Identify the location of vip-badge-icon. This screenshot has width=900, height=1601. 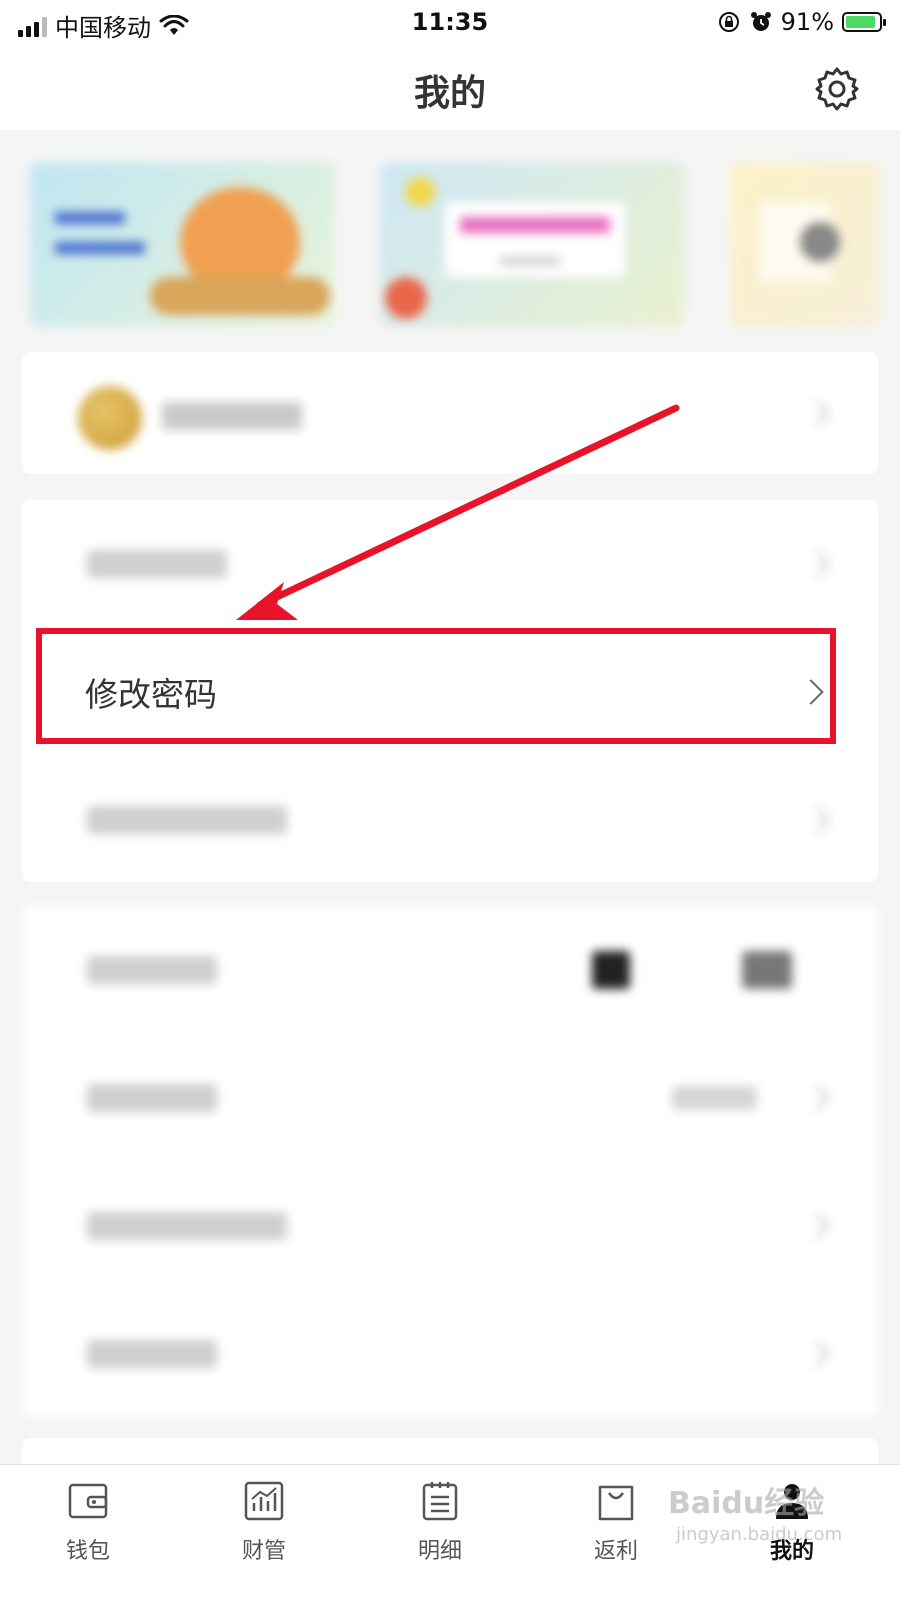
(110, 418).